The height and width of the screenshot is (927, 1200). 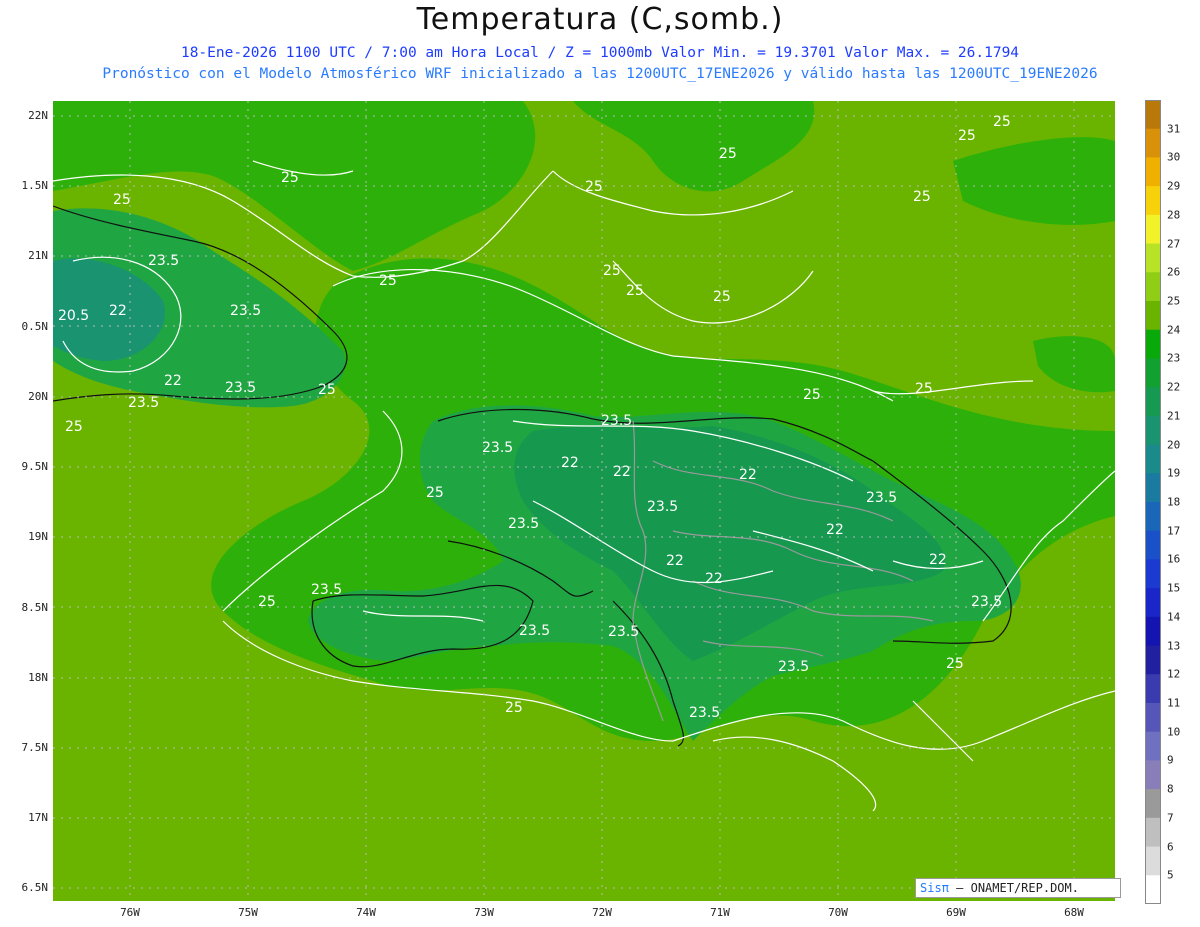 I want to click on colorbar-label: 16, so click(x=1174, y=559).